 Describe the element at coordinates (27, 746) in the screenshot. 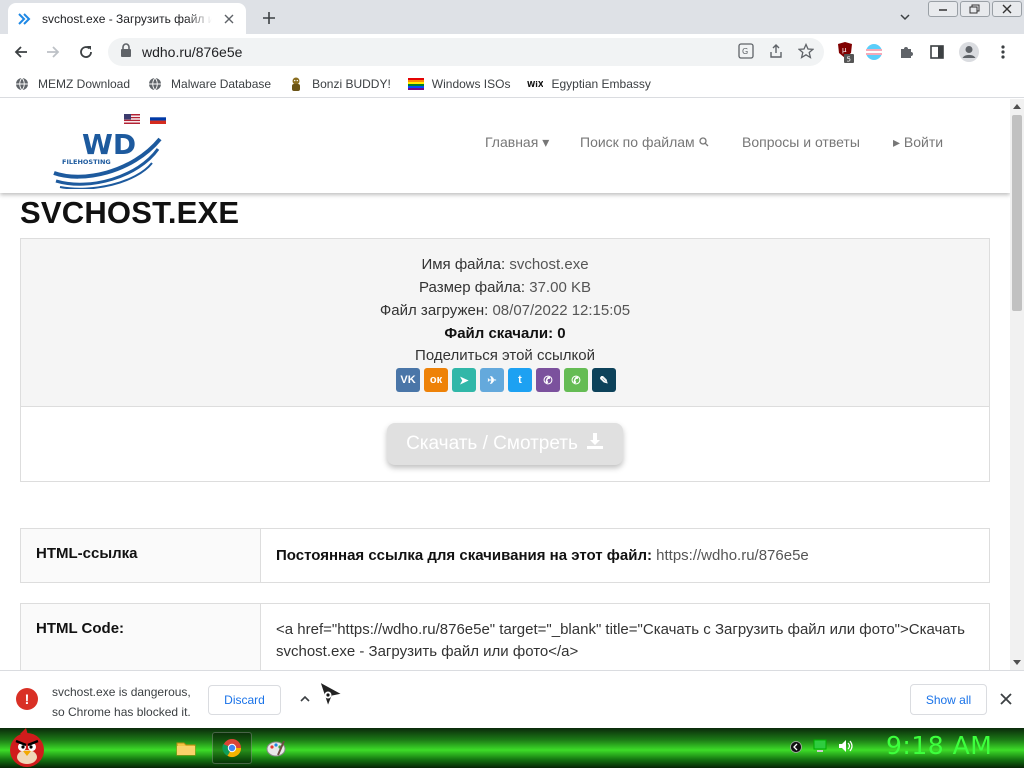

I see `angry-bird-start-icon` at that location.